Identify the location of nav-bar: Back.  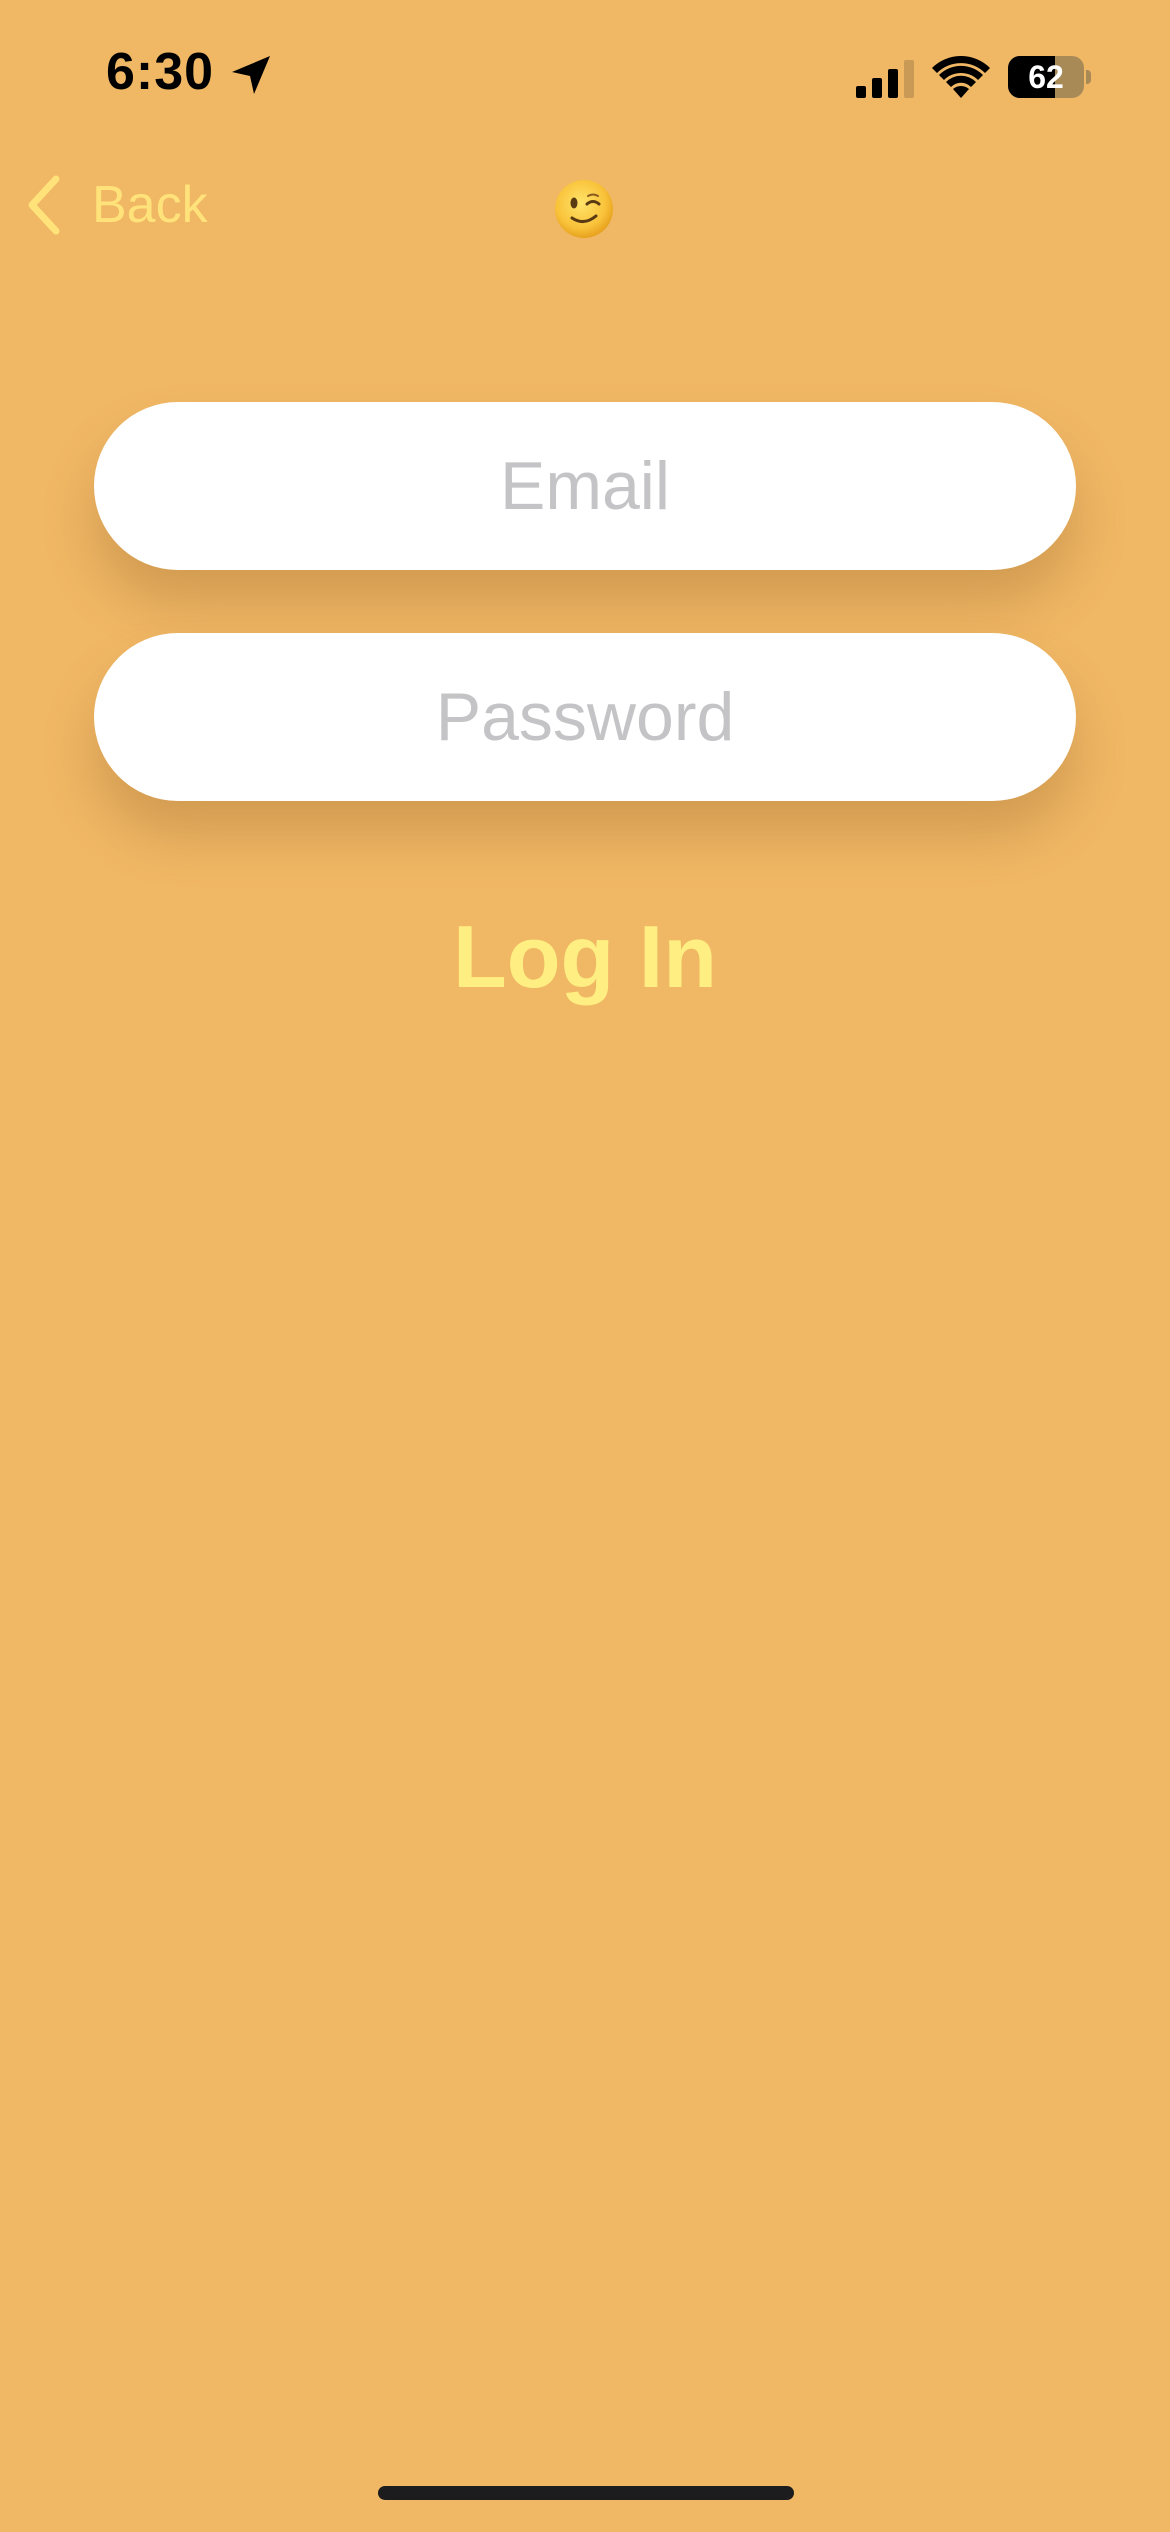
(585, 205).